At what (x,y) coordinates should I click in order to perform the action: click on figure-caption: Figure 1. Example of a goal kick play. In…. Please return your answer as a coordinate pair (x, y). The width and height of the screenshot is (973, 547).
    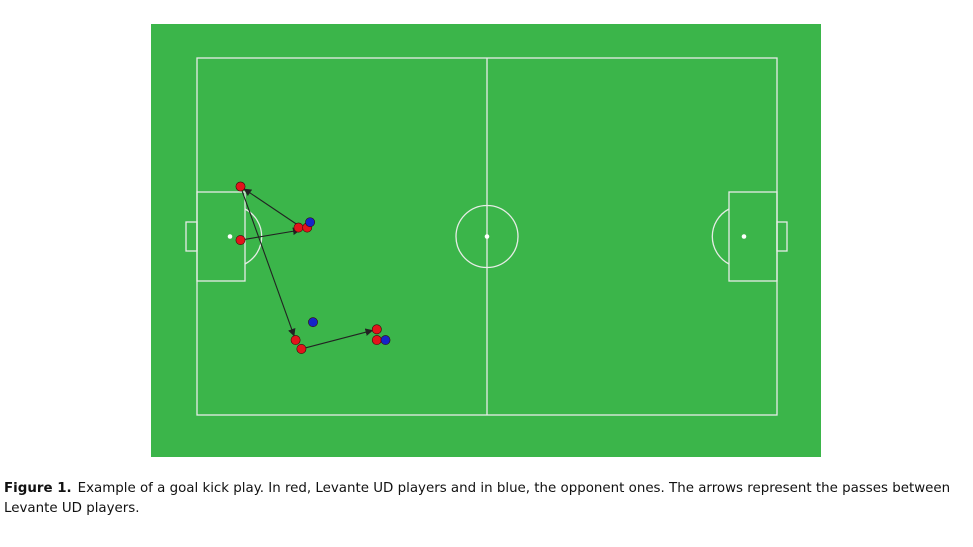
    Looking at the image, I should click on (487, 499).